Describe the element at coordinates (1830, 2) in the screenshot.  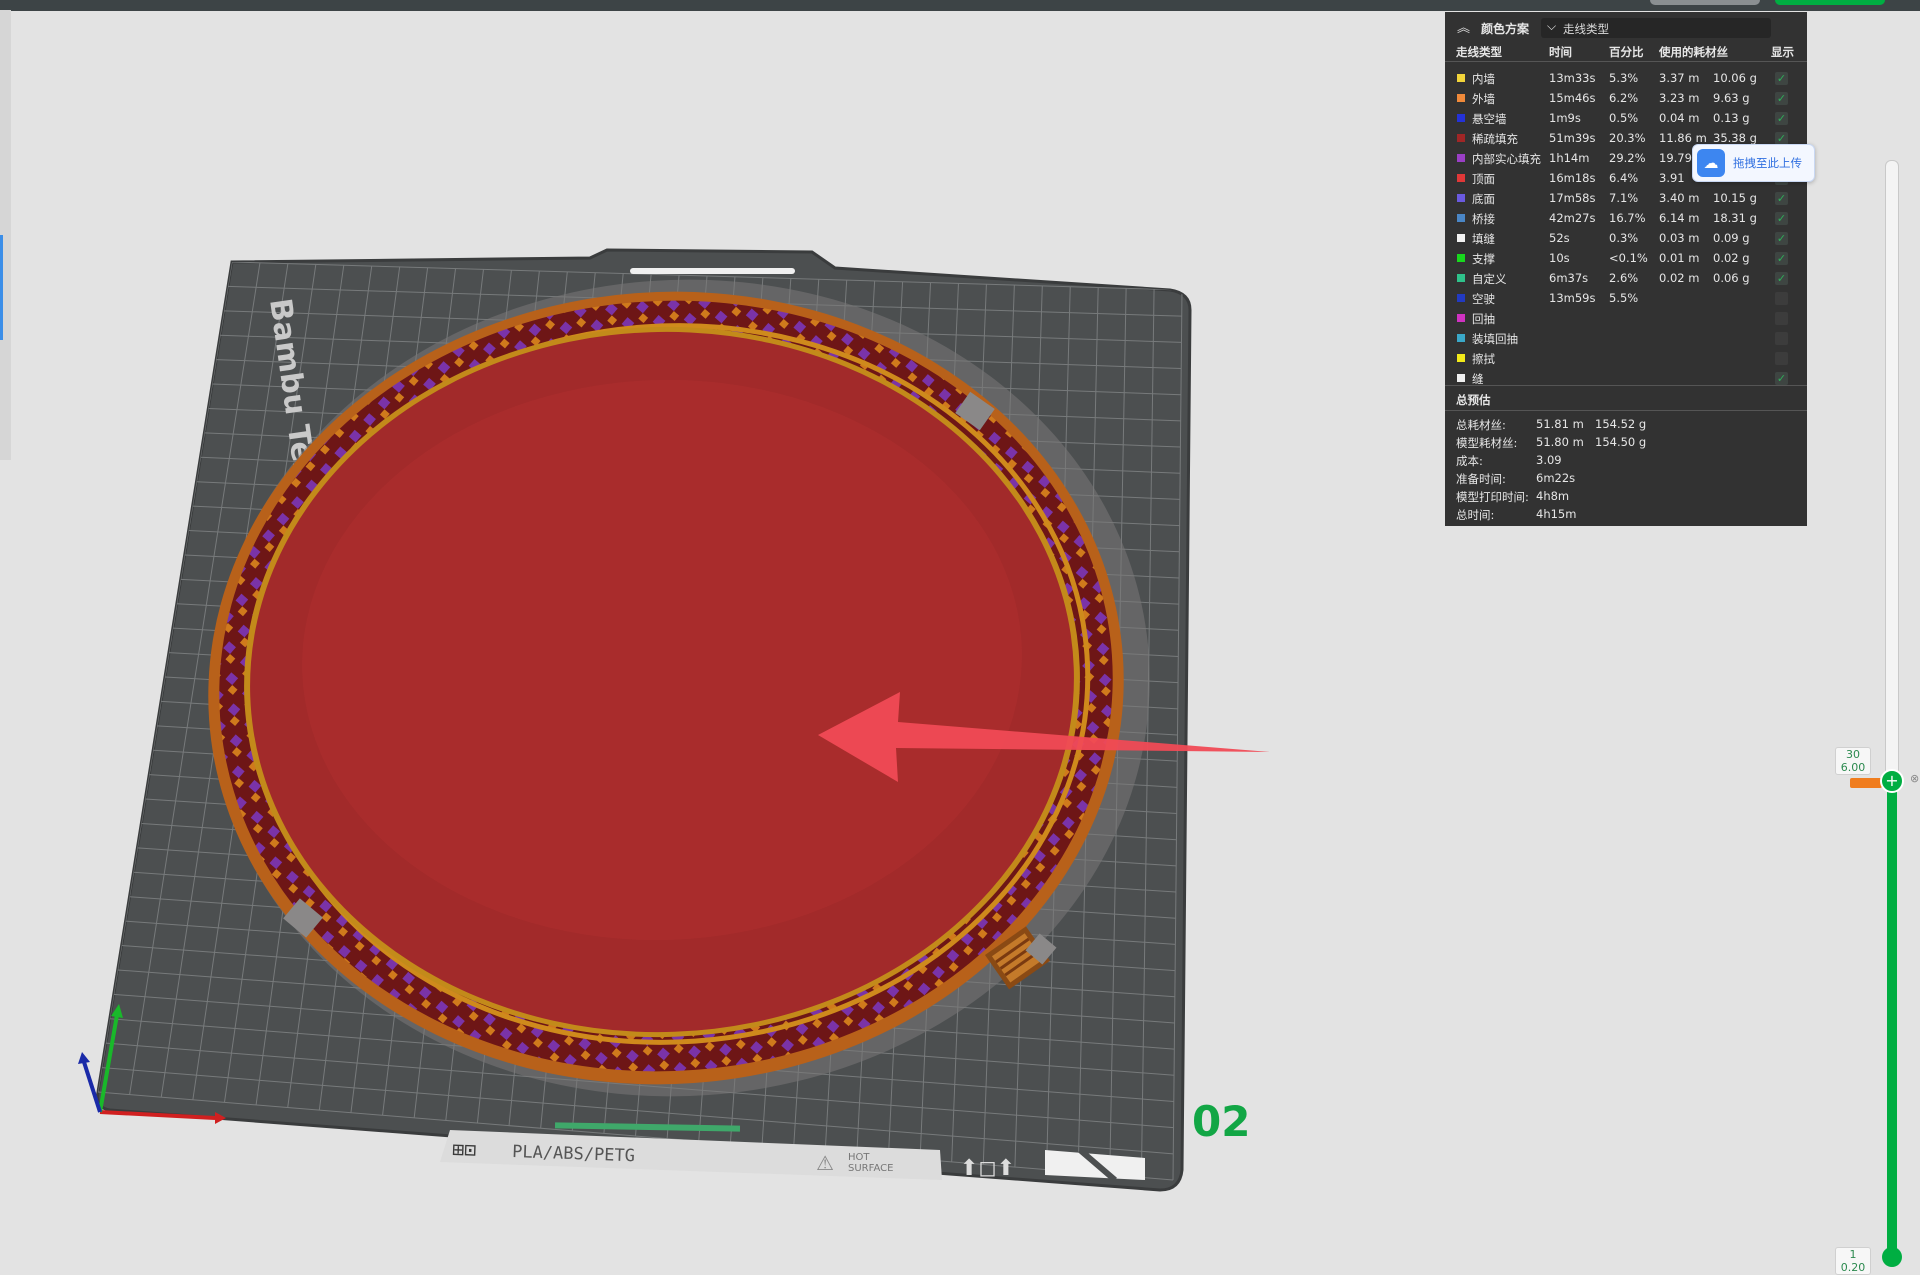
I see `toolbar-tab-active` at that location.